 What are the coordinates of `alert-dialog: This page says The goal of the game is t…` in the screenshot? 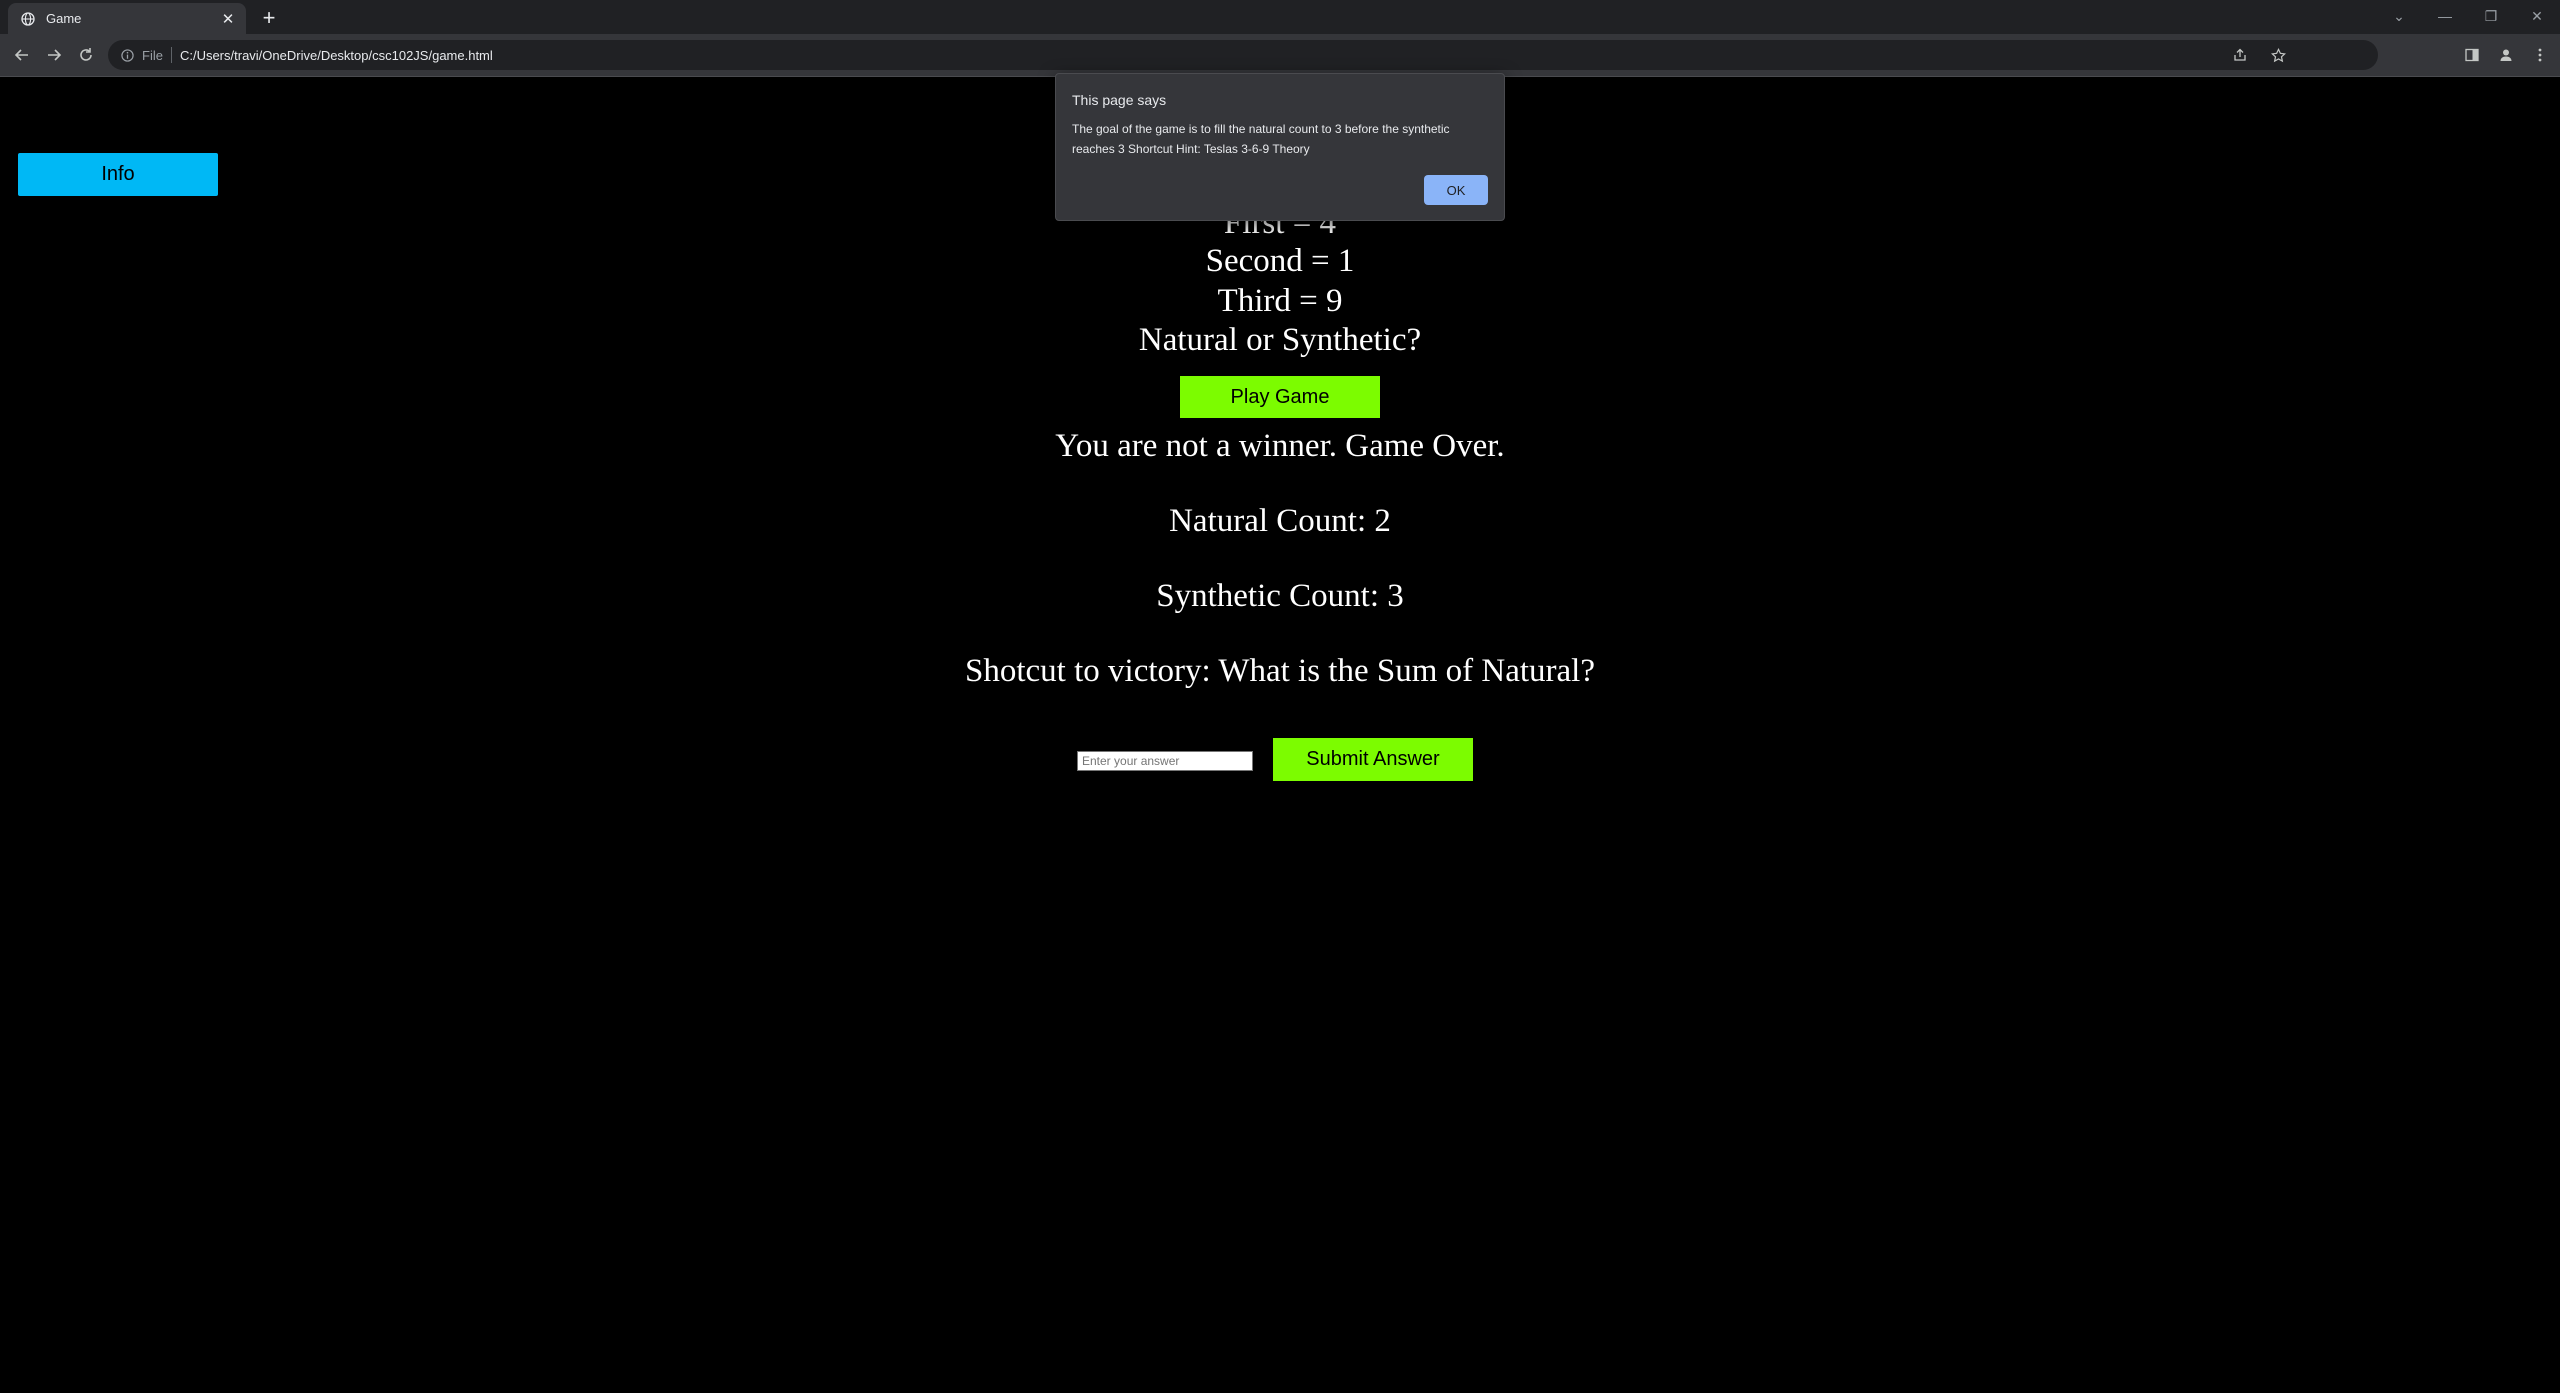 It's located at (1280, 147).